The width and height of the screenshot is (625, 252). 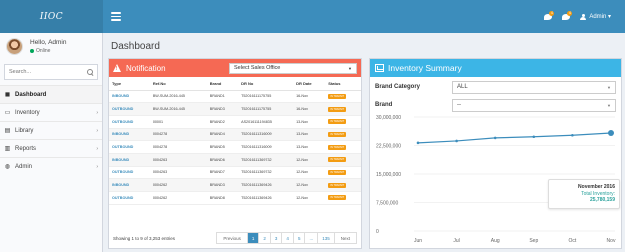 I want to click on column-header: Brand, so click(x=222, y=84).